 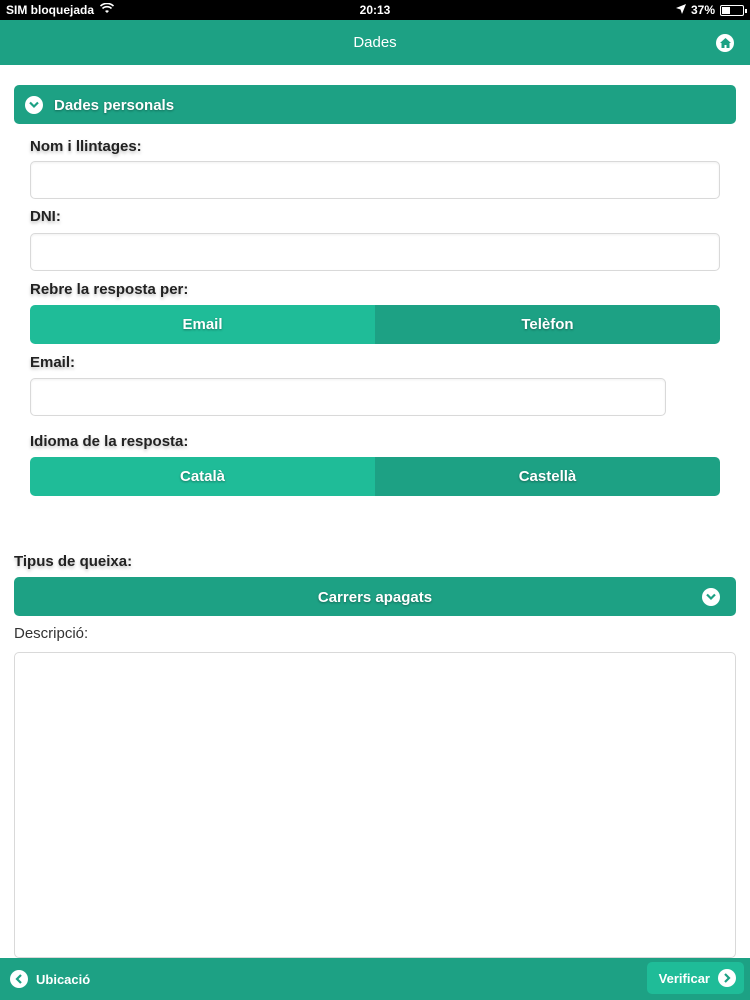 I want to click on dni-label: DNI:, so click(x=45, y=216).